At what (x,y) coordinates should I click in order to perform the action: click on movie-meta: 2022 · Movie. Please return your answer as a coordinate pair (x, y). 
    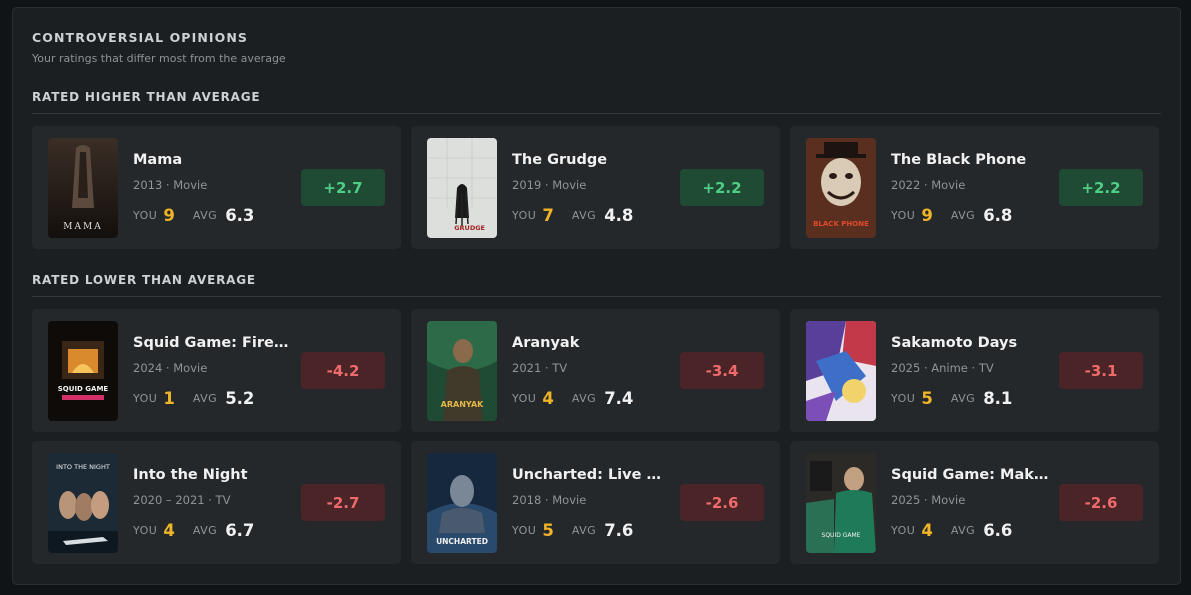
    Looking at the image, I should click on (928, 185).